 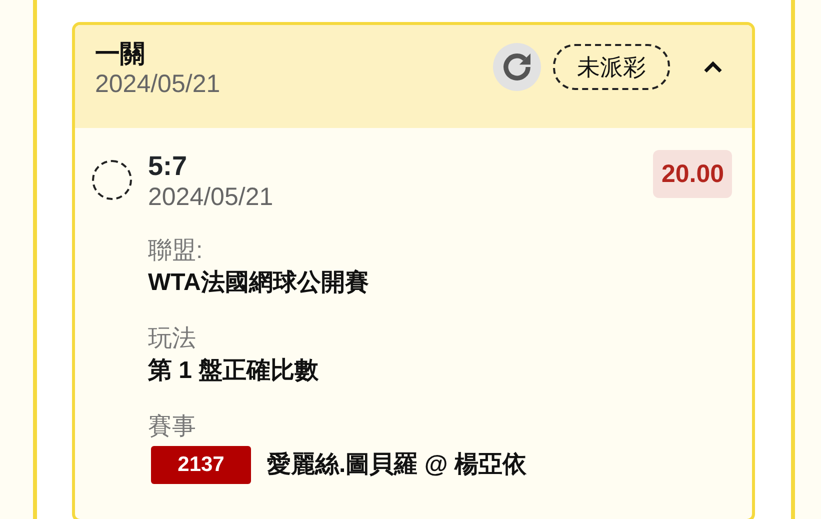 What do you see at coordinates (211, 197) in the screenshot?
I see `selection-date: 2024/05/21` at bounding box center [211, 197].